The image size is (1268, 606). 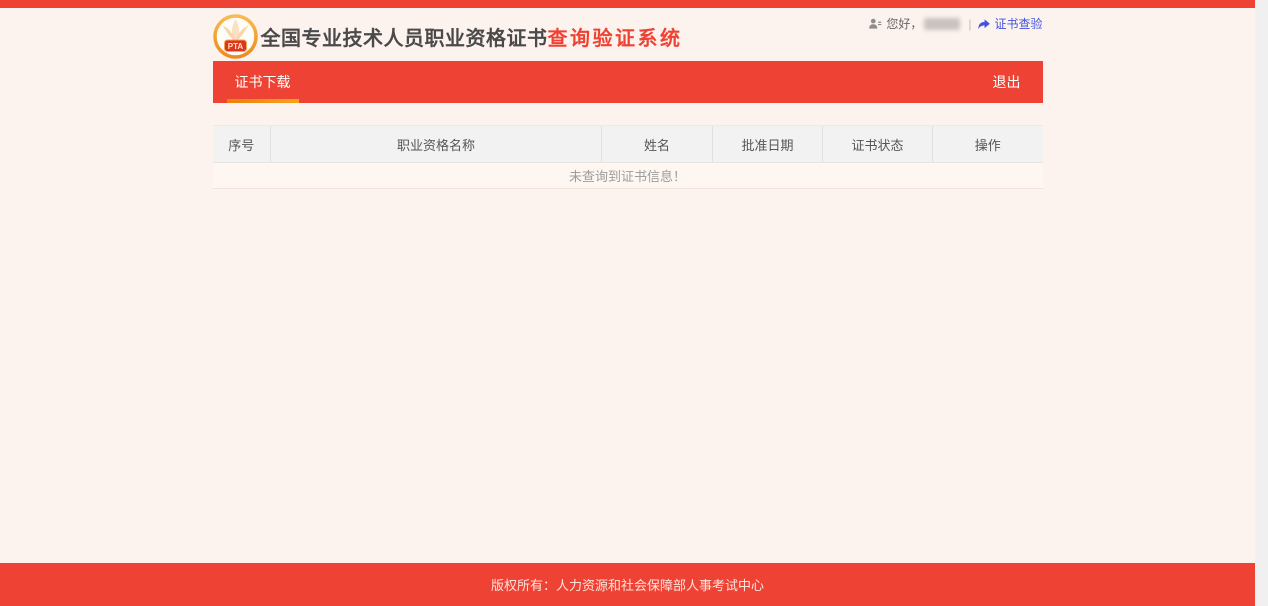 I want to click on header: PTA 全国专业技术人员职业资格证书查询验证系统 您好， | 证书查验, so click(x=627, y=34).